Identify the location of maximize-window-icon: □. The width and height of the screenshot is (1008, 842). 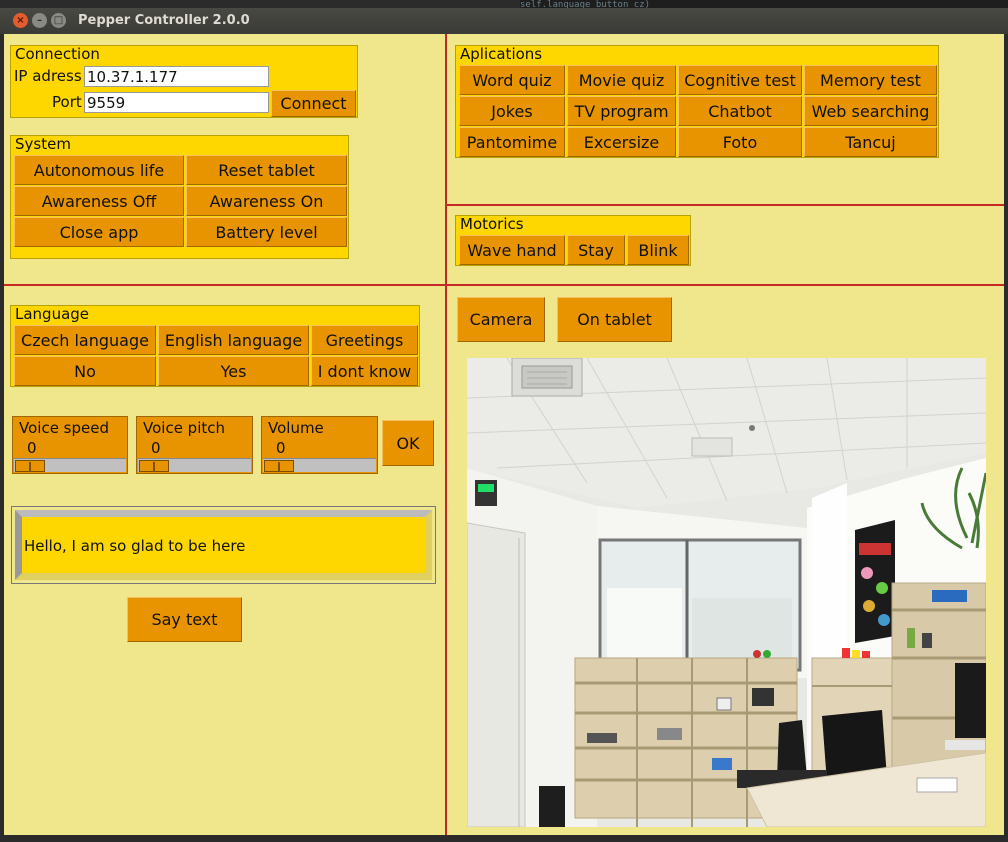
(58, 20).